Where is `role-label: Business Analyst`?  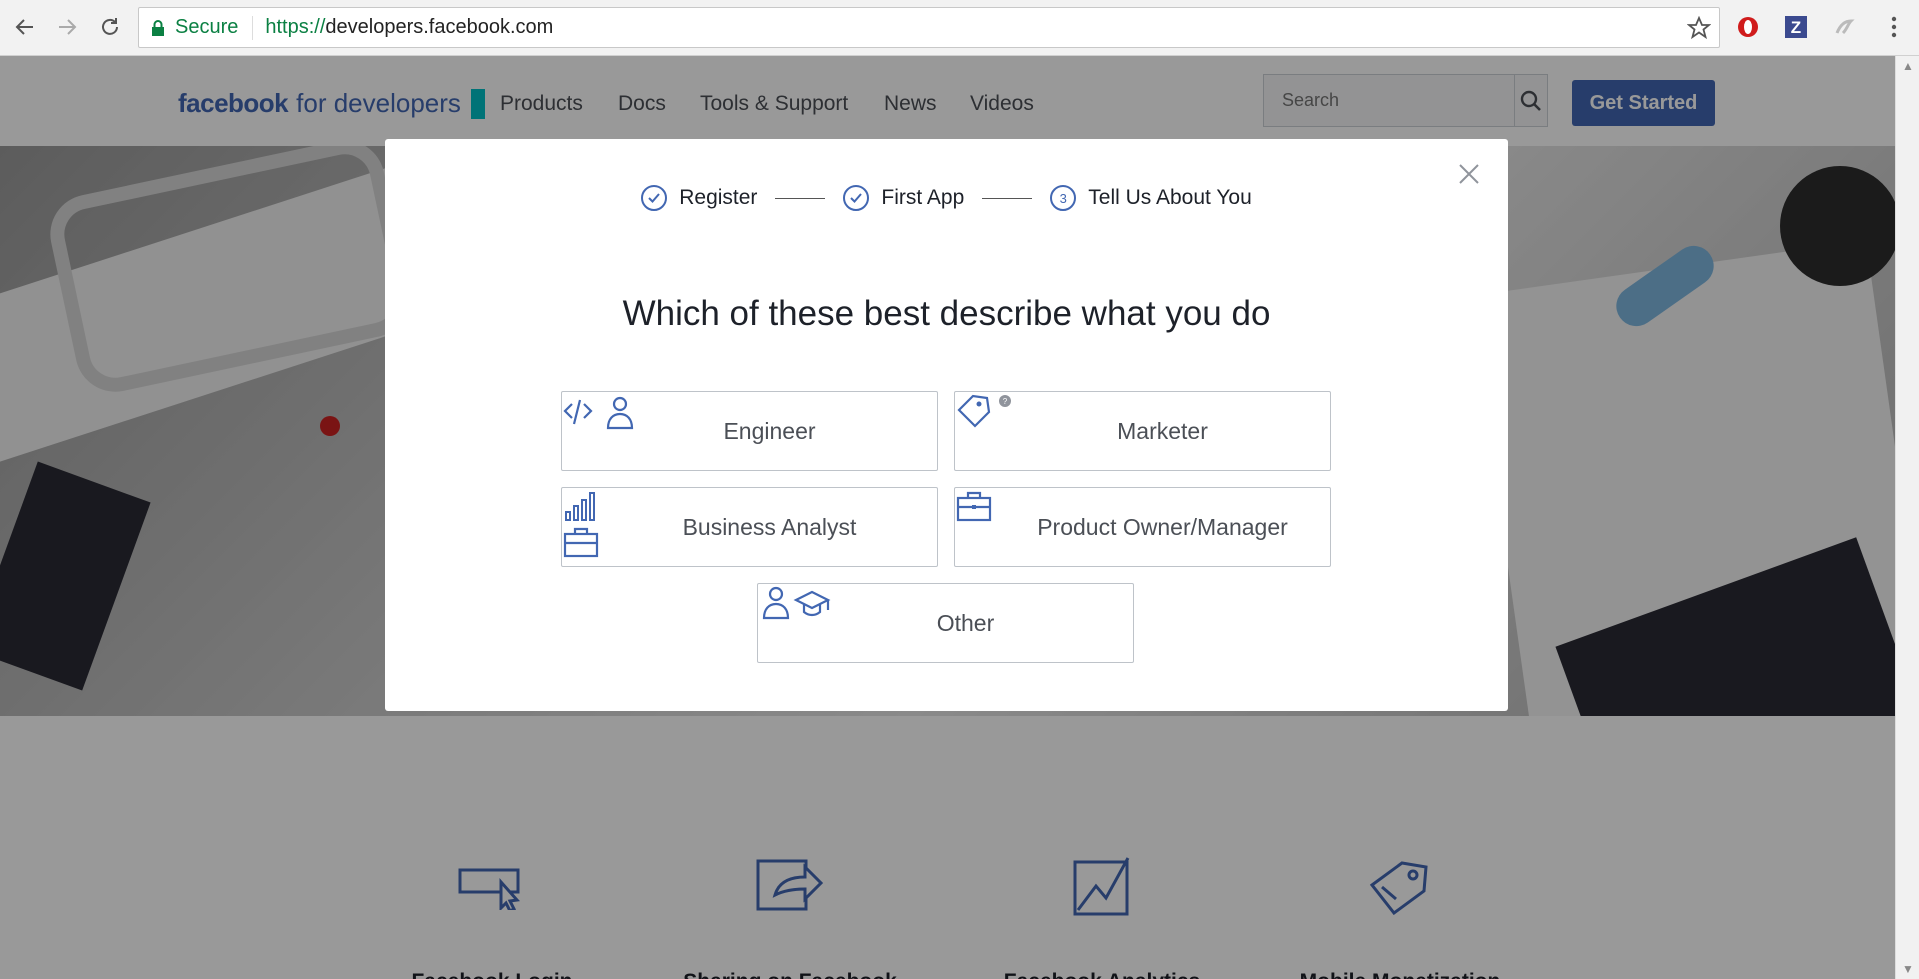
role-label: Business Analyst is located at coordinates (769, 526).